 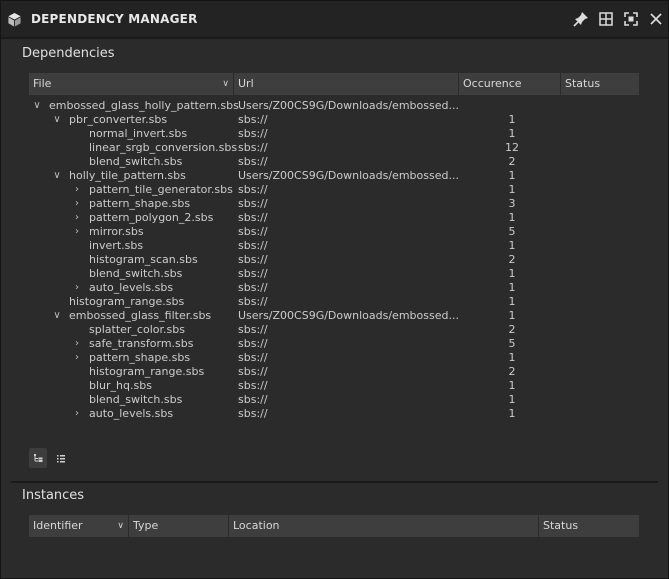 I want to click on tree-row: normal_invert.sbs sbs:// 1, so click(x=334, y=134).